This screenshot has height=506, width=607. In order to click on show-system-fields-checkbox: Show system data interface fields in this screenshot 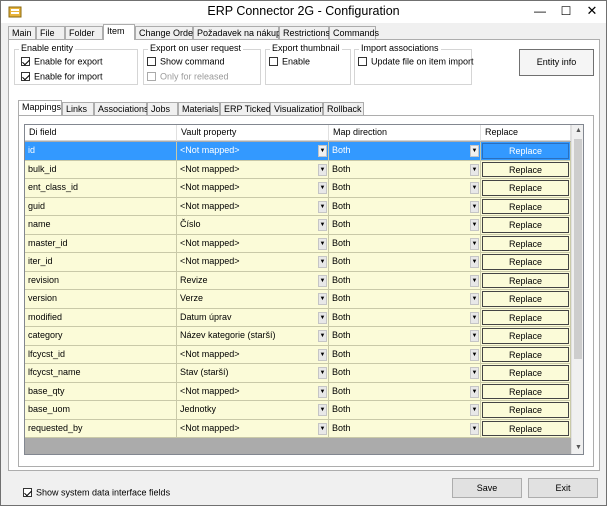, I will do `click(96, 492)`.